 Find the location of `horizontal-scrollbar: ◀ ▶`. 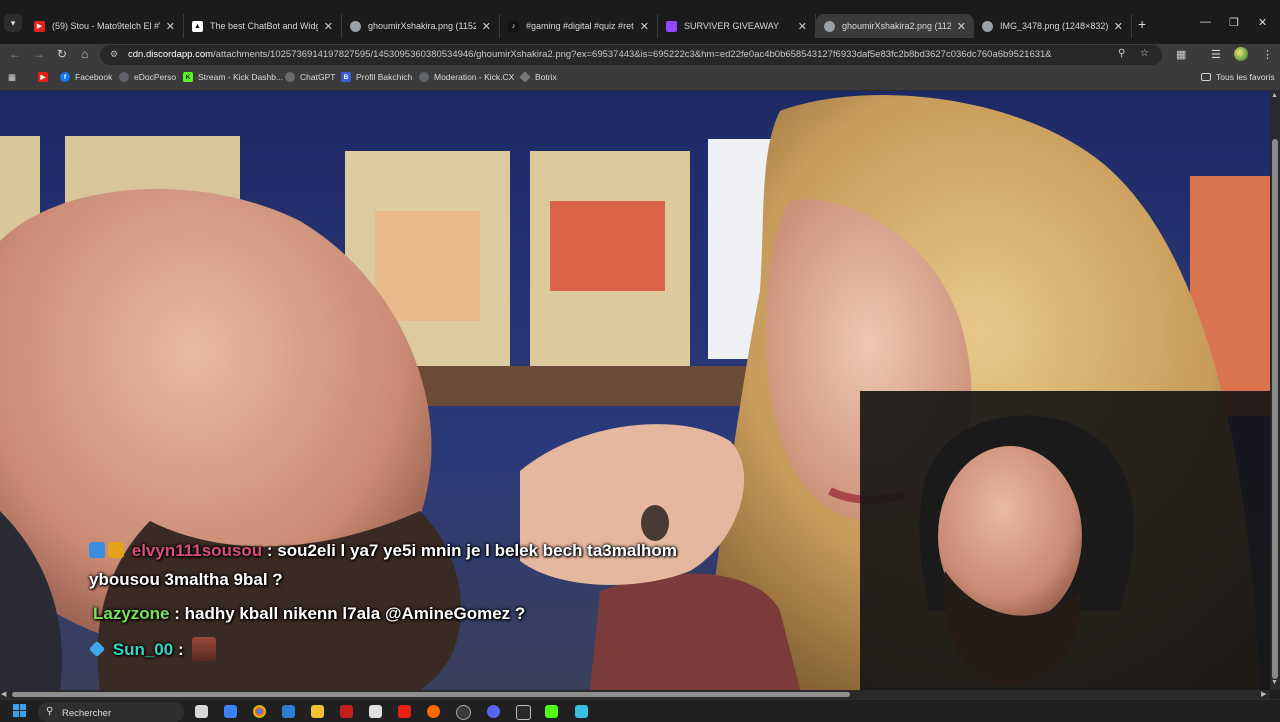

horizontal-scrollbar: ◀ ▶ is located at coordinates (635, 694).